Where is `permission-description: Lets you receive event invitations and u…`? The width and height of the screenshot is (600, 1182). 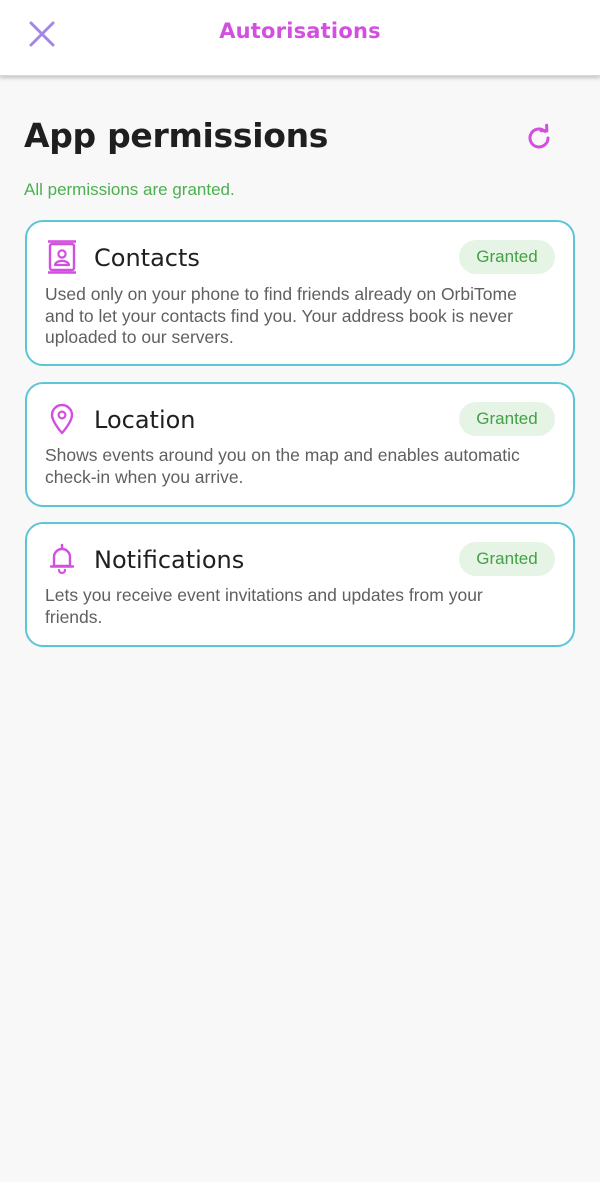
permission-description: Lets you receive event invitations and u… is located at coordinates (264, 606).